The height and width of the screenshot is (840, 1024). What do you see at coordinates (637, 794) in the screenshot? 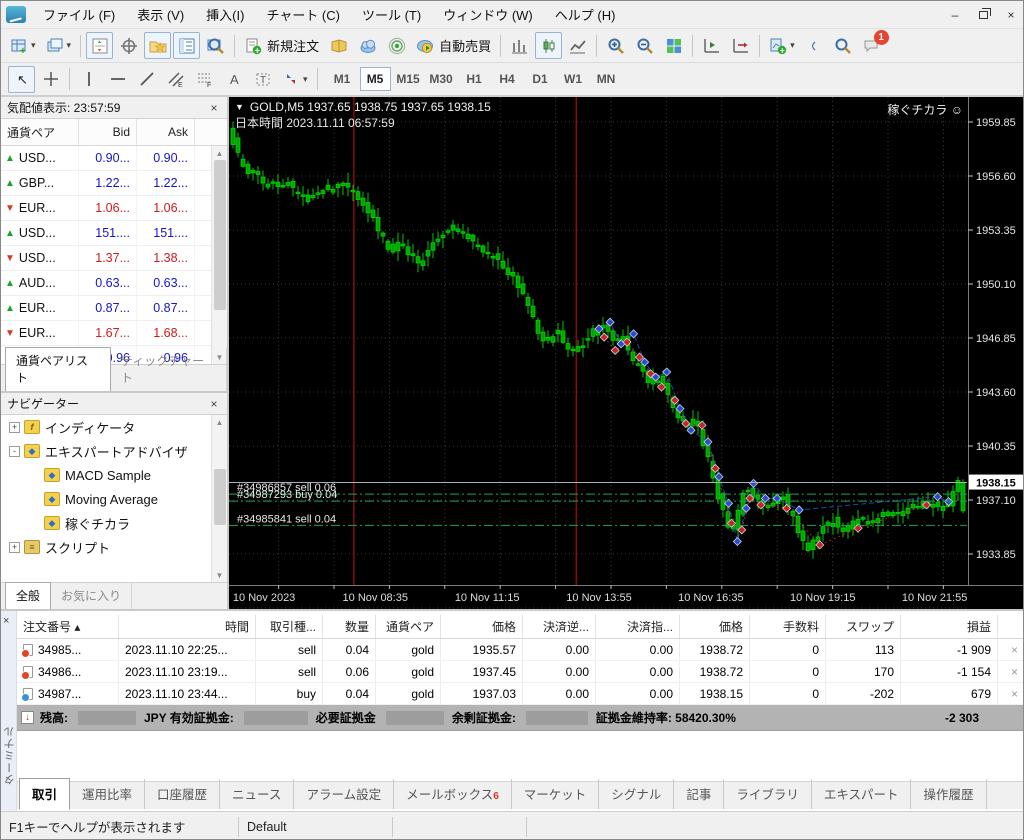
I see `terminal-tab-シグナル: シグナル` at bounding box center [637, 794].